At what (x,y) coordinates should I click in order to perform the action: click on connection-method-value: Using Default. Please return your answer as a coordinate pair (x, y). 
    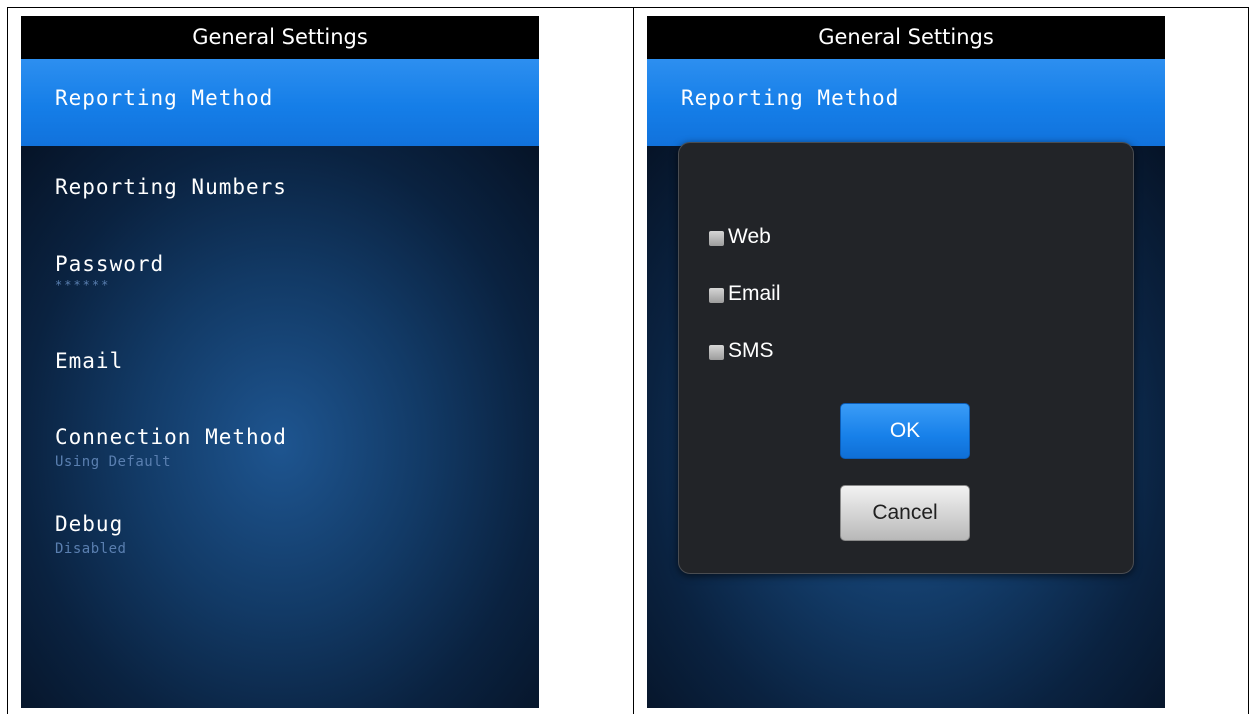
    Looking at the image, I should click on (113, 462).